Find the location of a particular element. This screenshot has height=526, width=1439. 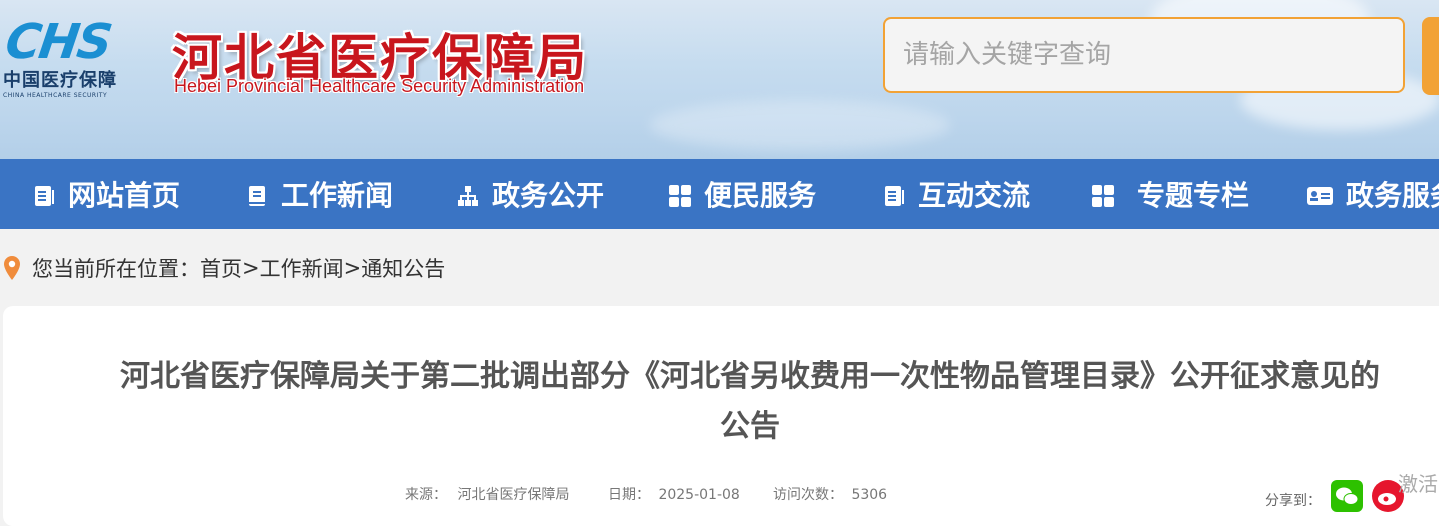

nav-label: 互动交流 is located at coordinates (974, 195).